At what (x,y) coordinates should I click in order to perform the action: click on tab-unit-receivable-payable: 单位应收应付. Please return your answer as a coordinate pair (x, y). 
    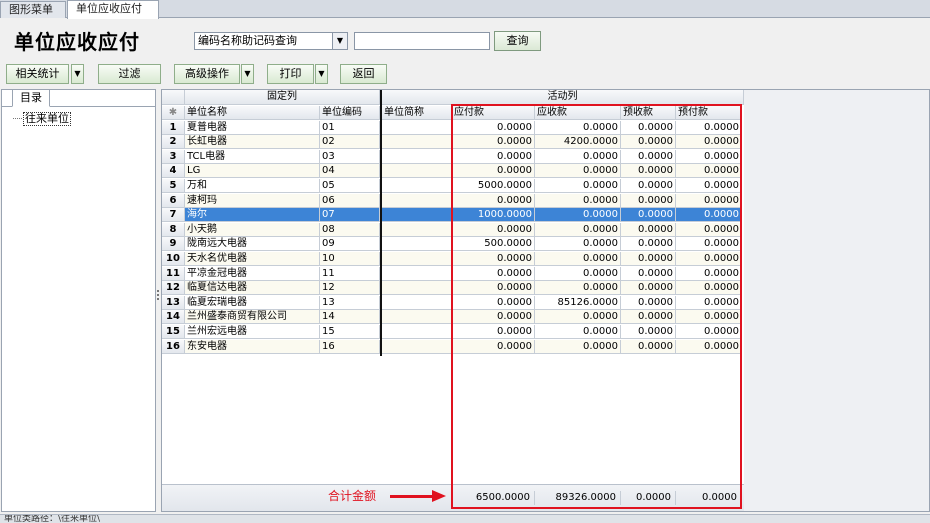
    Looking at the image, I should click on (113, 9).